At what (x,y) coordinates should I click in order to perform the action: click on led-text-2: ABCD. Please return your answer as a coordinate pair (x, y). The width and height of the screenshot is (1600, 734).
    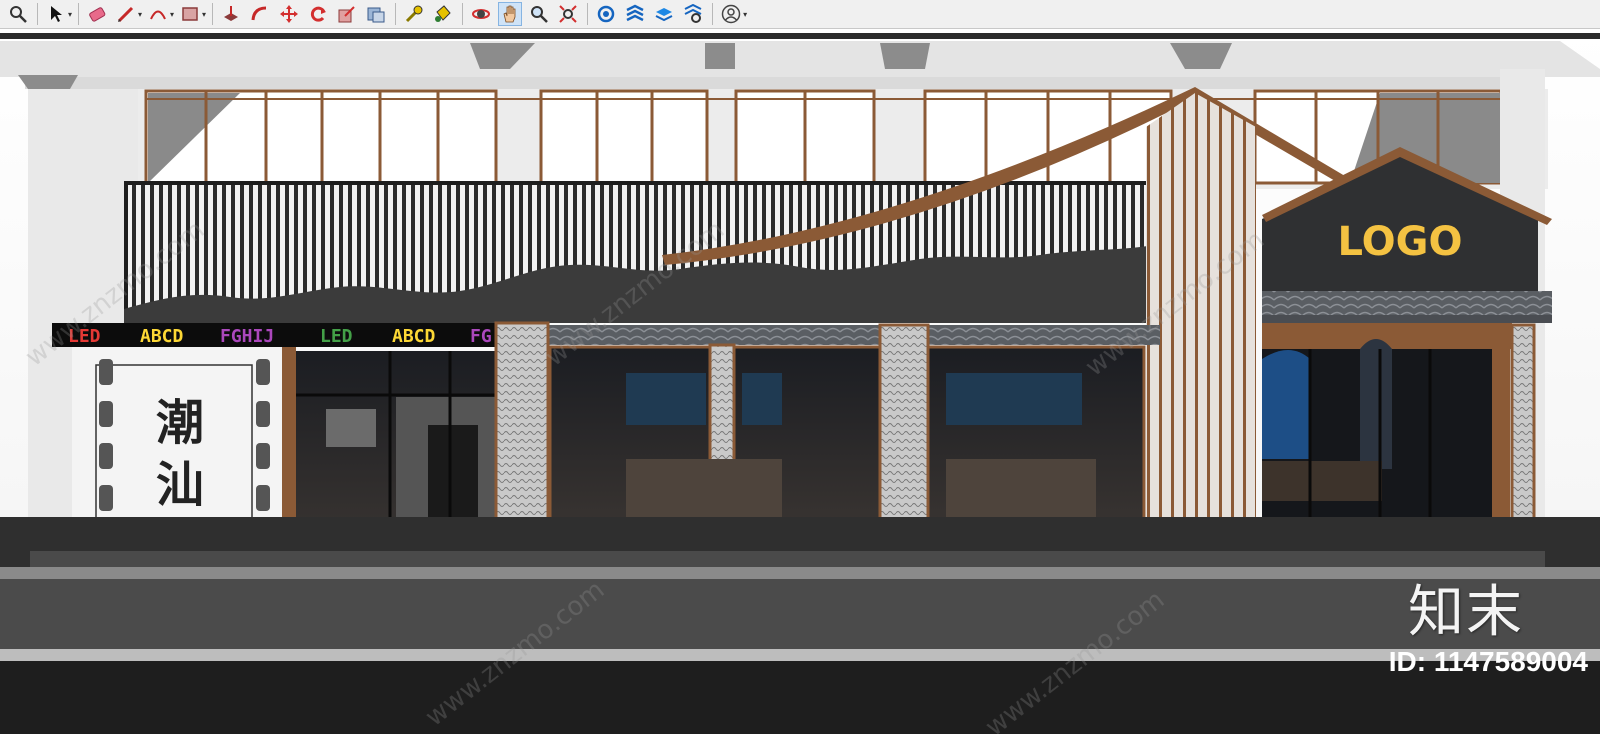
    Looking at the image, I should click on (162, 336).